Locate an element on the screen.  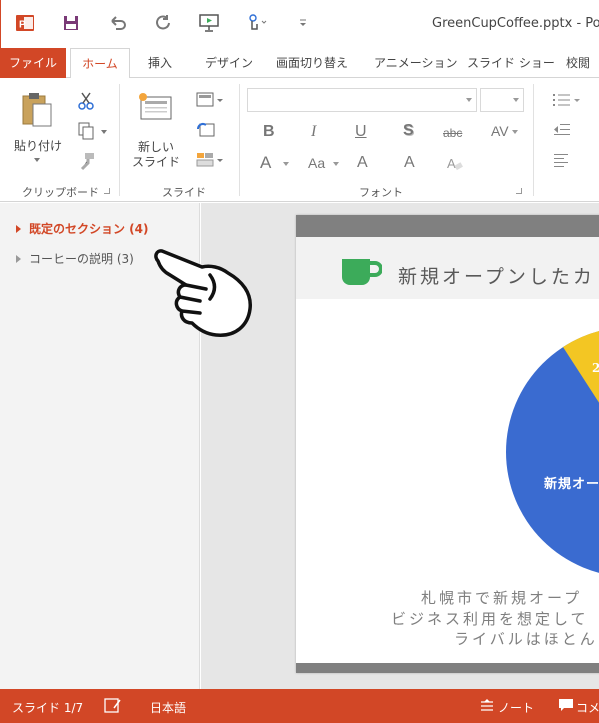
font-group-label: フォント is located at coordinates (381, 192).